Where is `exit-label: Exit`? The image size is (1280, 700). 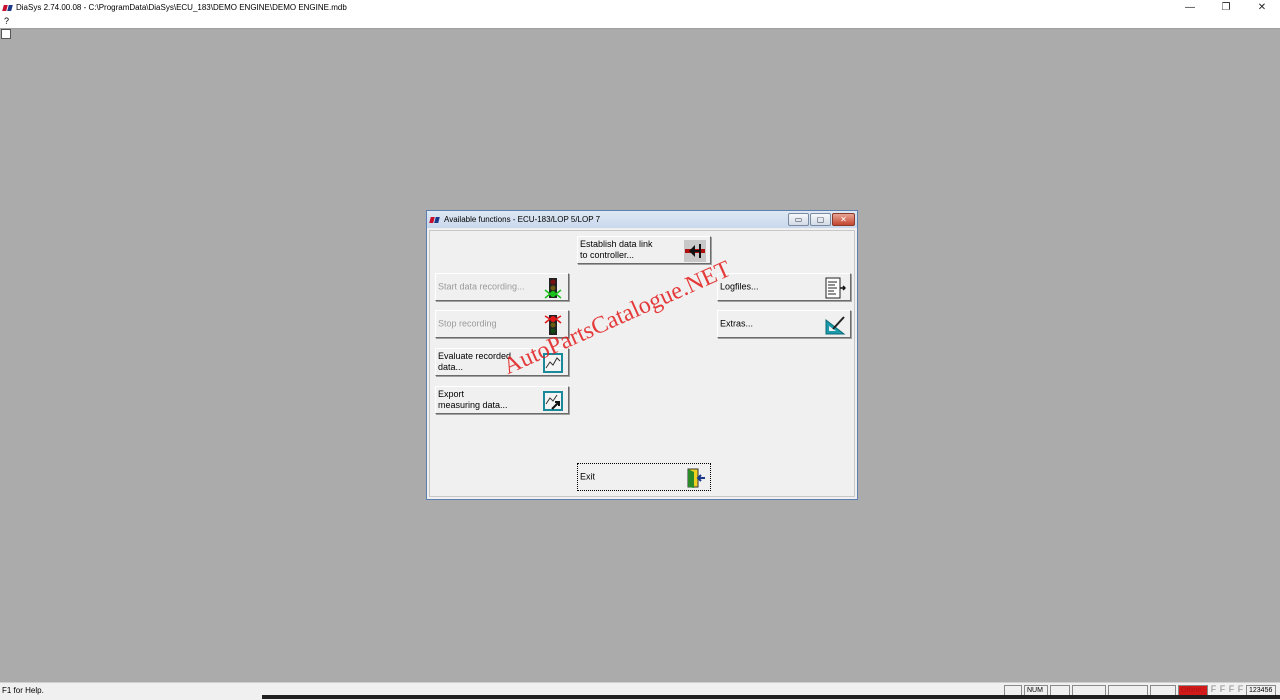 exit-label: Exit is located at coordinates (588, 476).